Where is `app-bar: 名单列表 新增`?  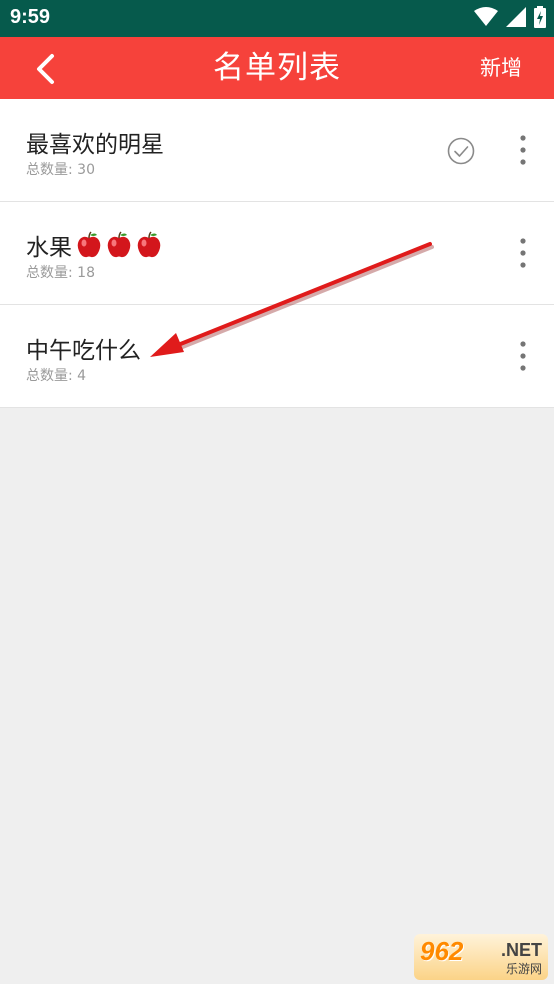
app-bar: 名单列表 新增 is located at coordinates (277, 68).